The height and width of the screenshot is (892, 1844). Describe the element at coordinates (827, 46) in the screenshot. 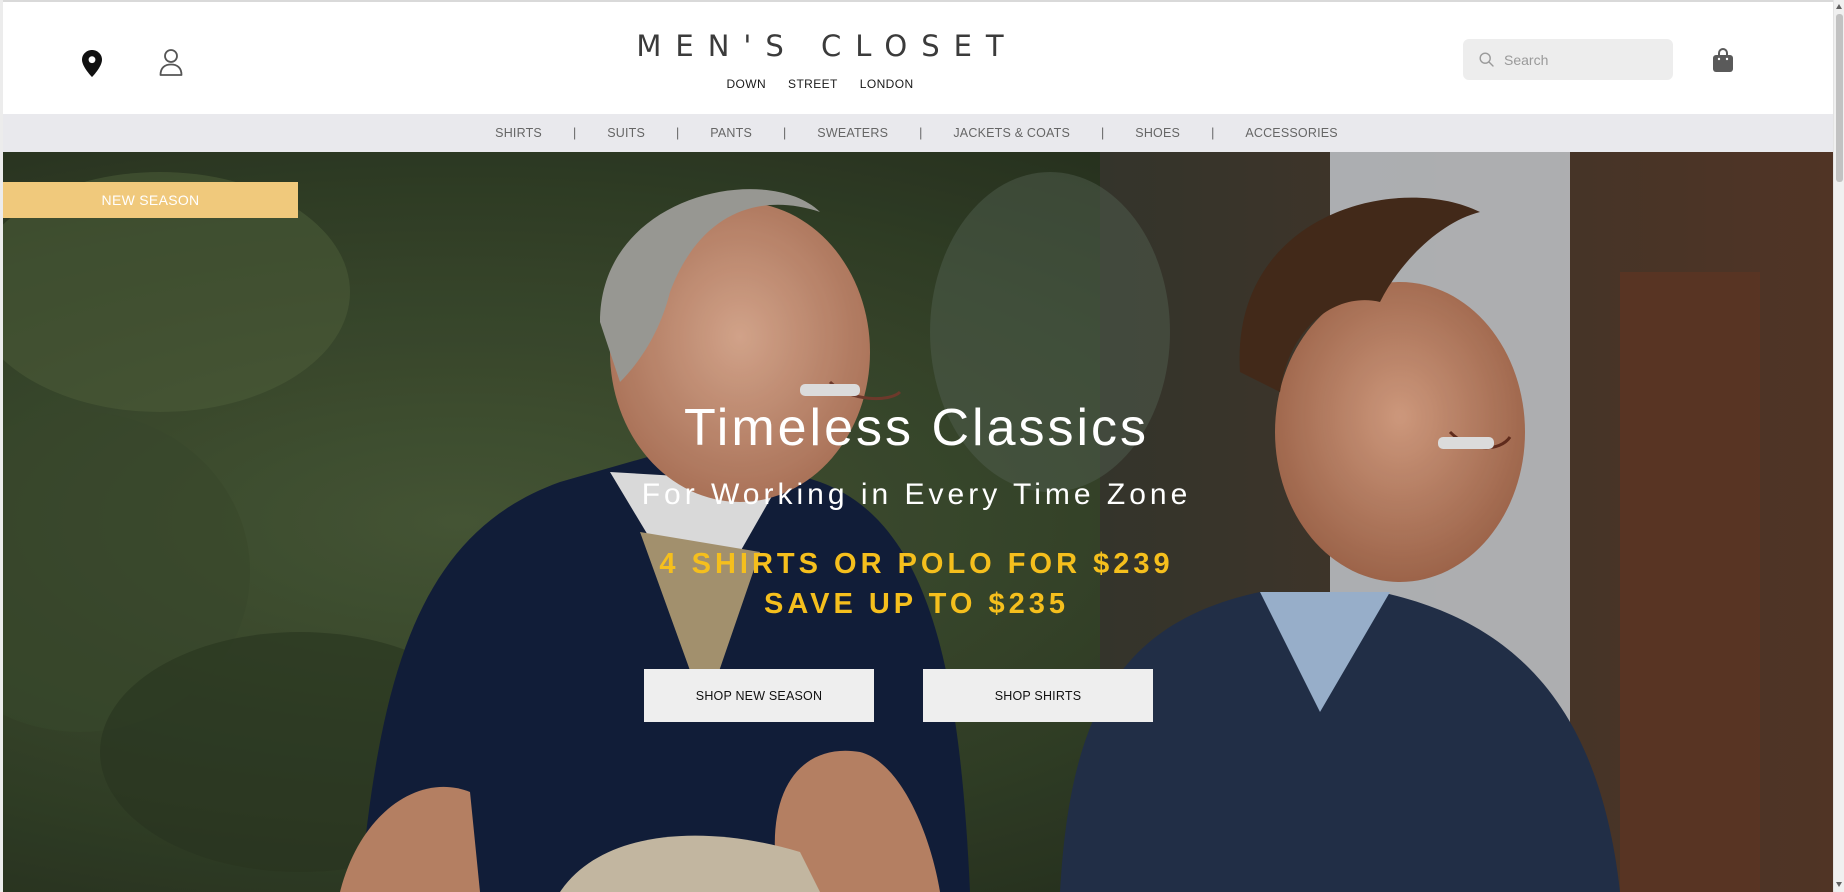

I see `brand-name: MEN'S CLOSET` at that location.